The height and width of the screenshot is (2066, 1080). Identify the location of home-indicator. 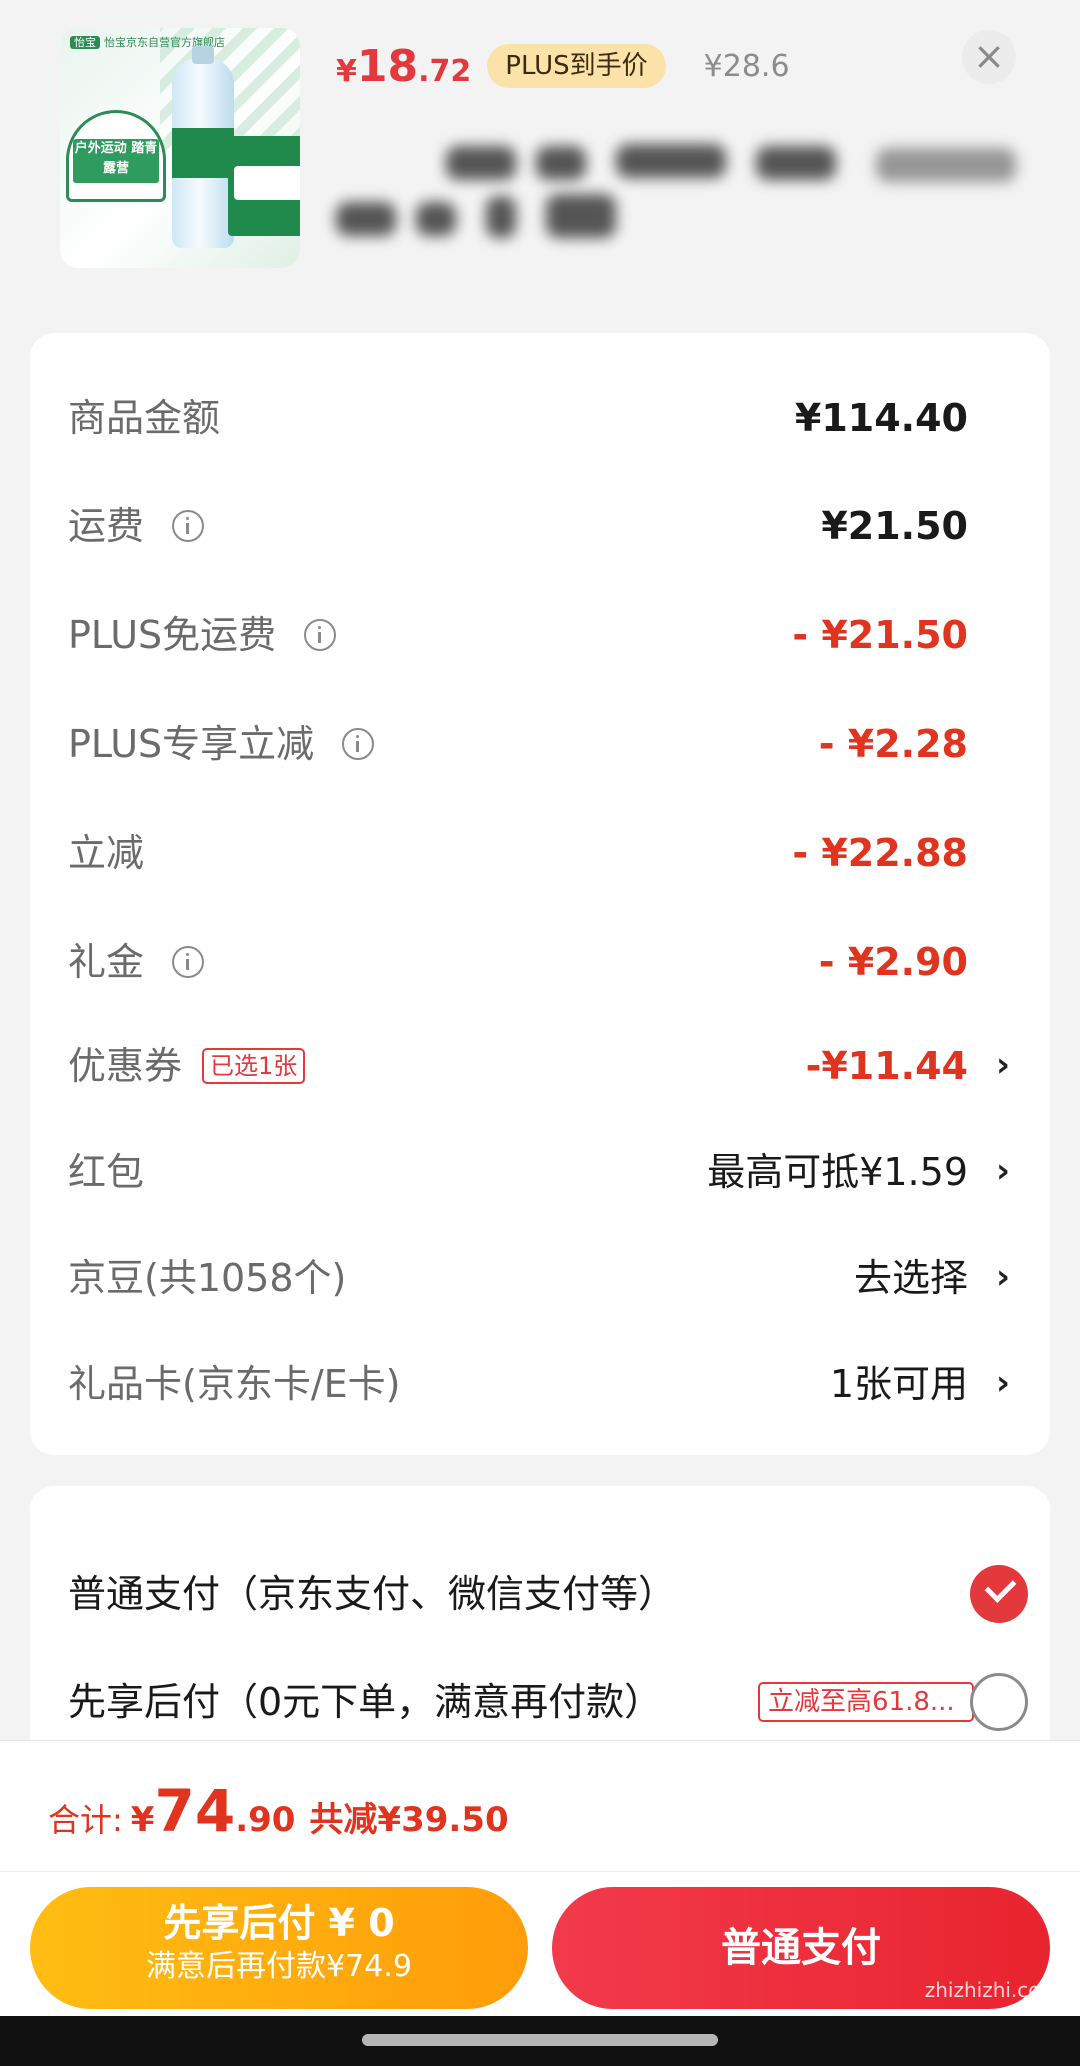
(540, 2040).